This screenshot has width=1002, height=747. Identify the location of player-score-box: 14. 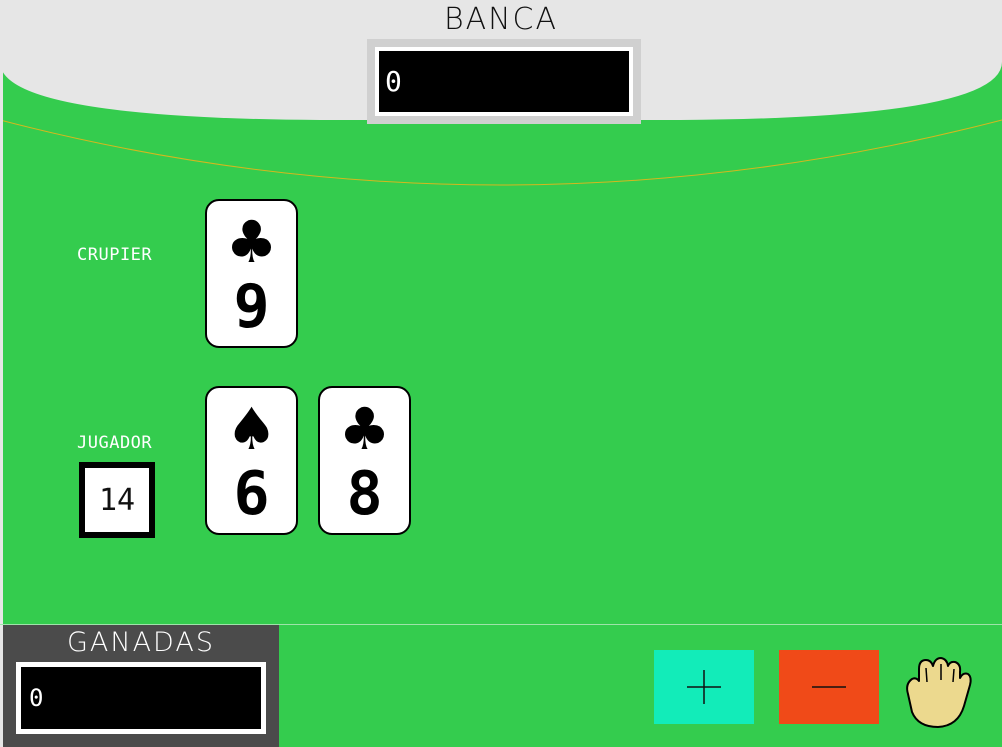
(117, 500).